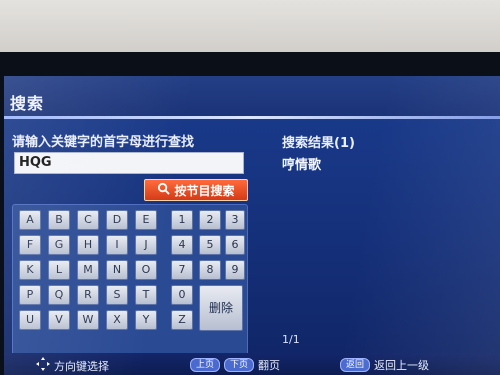 This screenshot has width=500, height=375. What do you see at coordinates (146, 270) in the screenshot?
I see `key-o: O` at bounding box center [146, 270].